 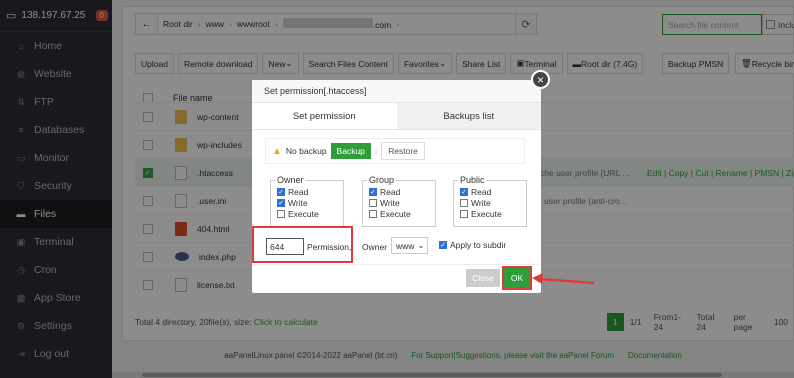 I want to click on no-backup-text: No backup, so click(x=306, y=151).